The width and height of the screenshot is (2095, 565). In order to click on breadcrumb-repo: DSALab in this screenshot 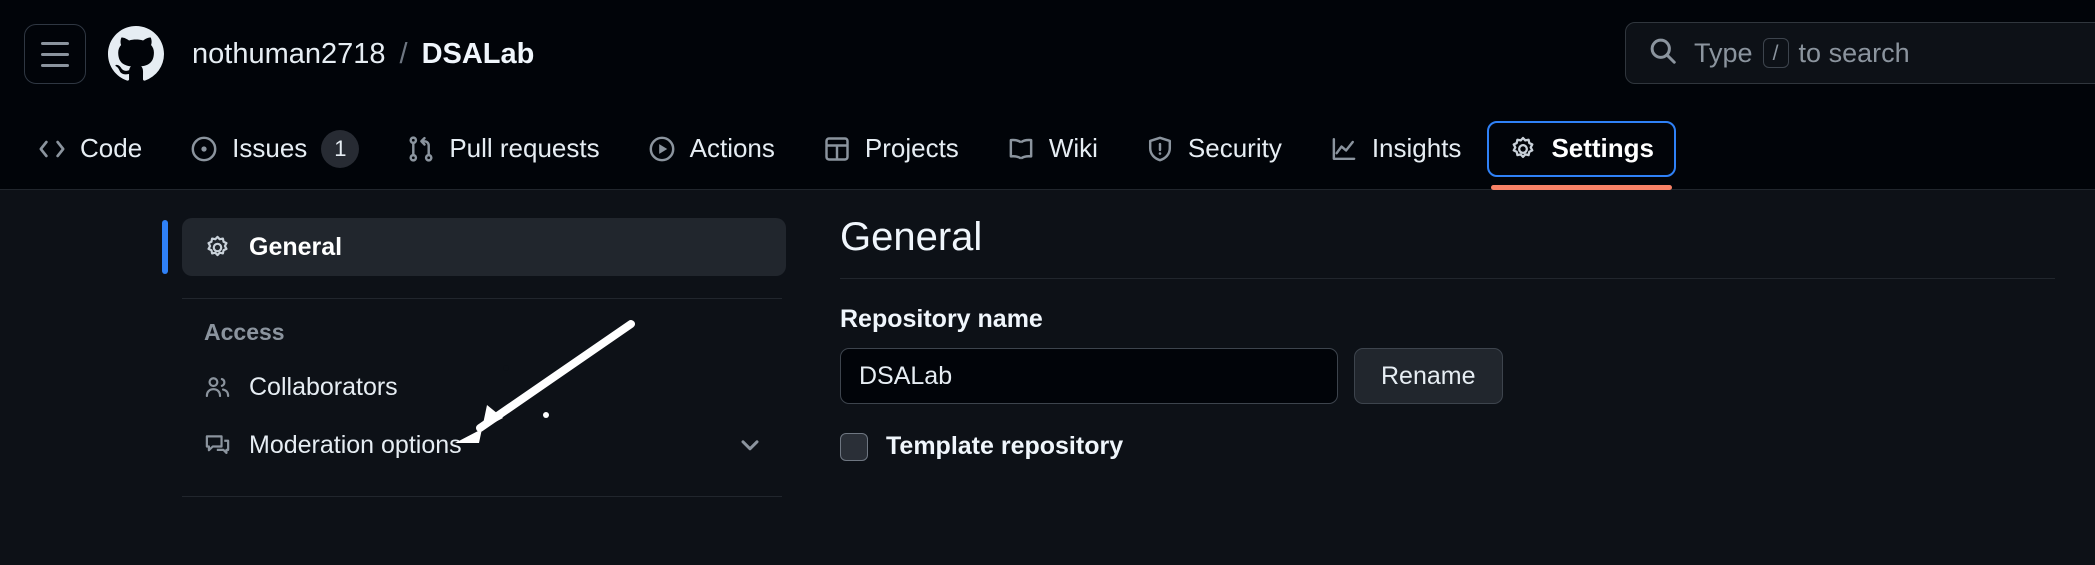, I will do `click(478, 54)`.